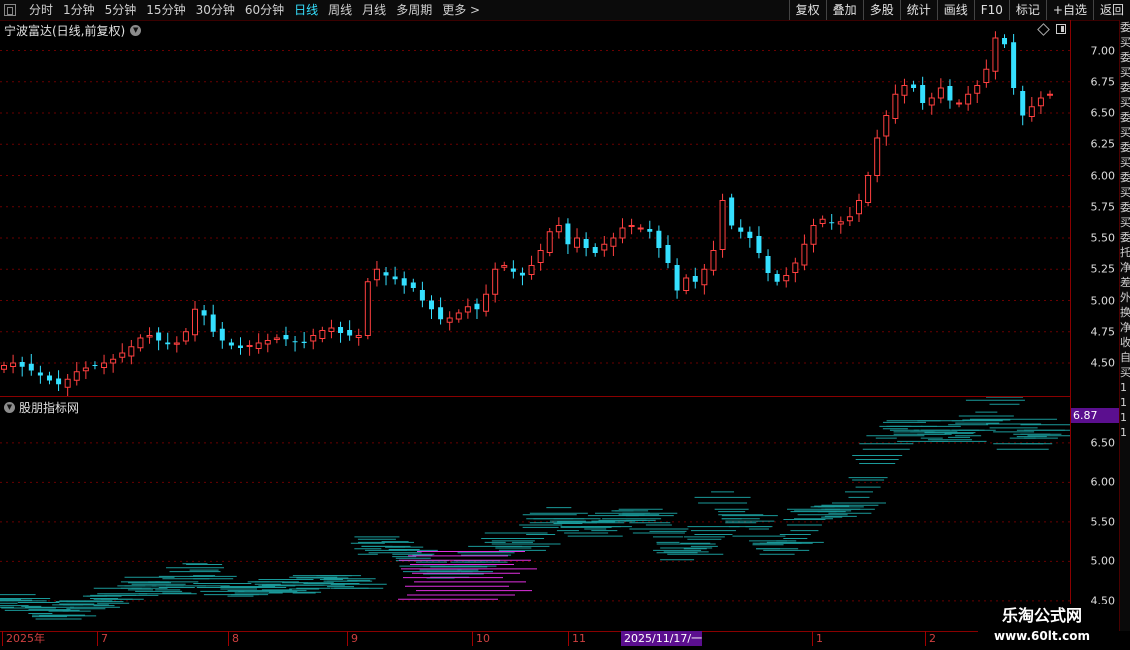 This screenshot has height=650, width=1130. I want to click on tool-button: 画线, so click(955, 10).